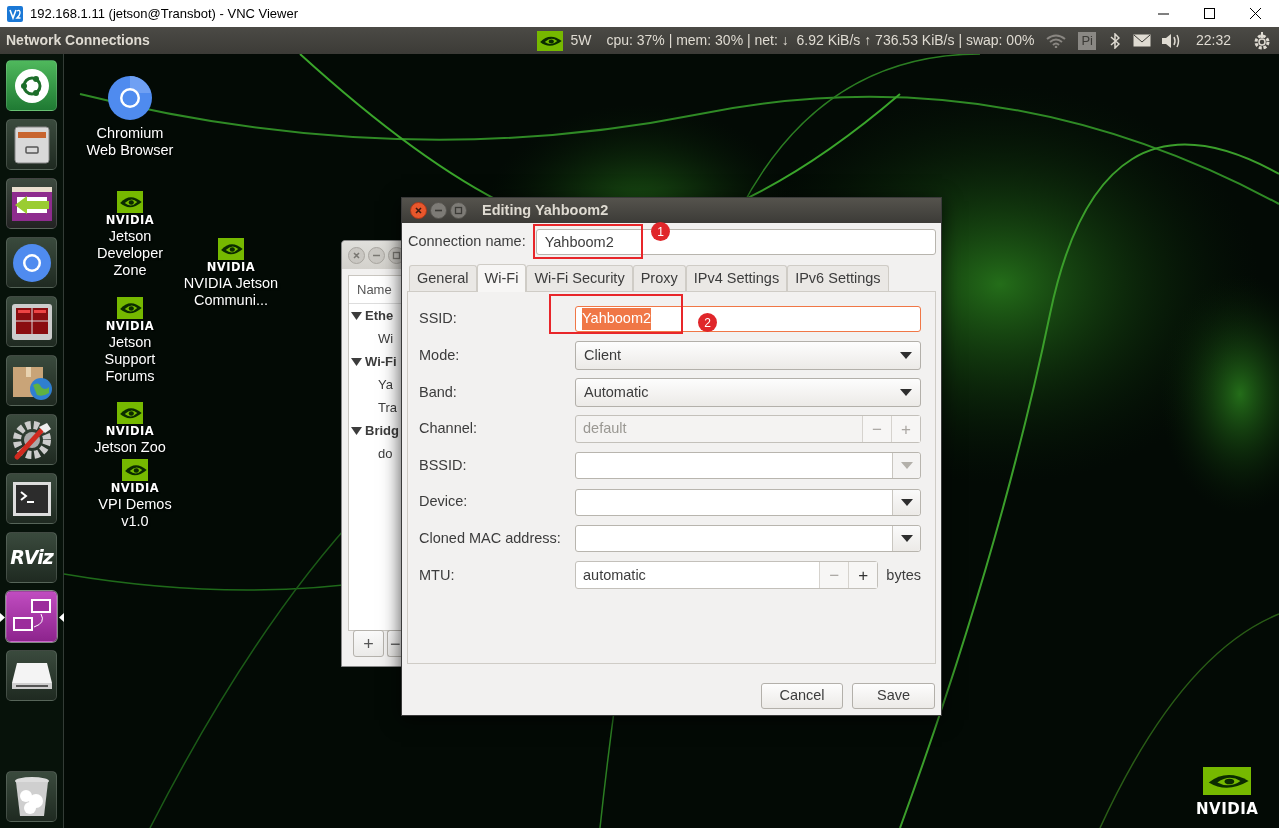 This screenshot has height=828, width=1279. I want to click on tab: IPv6 Settings, so click(838, 278).